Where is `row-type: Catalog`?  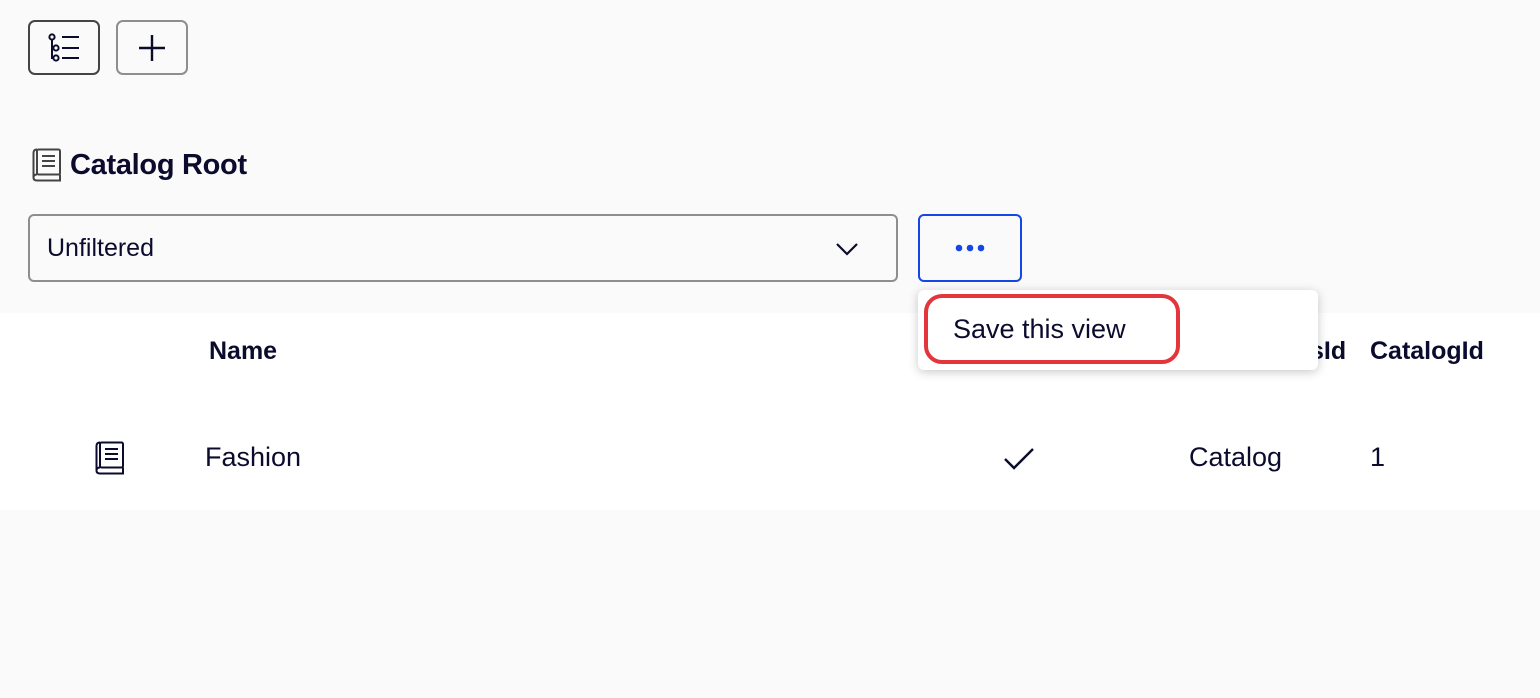 row-type: Catalog is located at coordinates (1236, 457).